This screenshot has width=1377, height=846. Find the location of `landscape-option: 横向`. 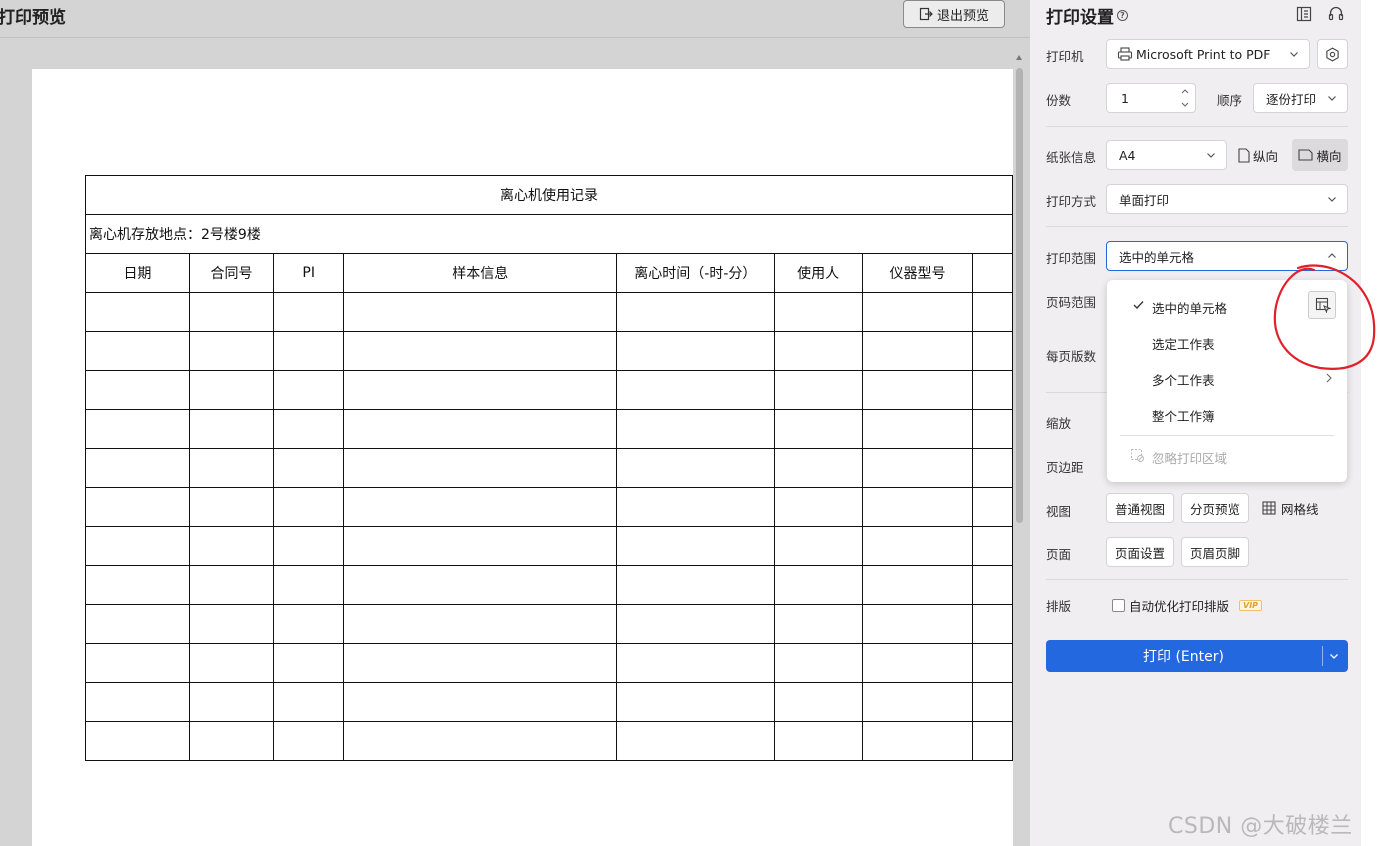

landscape-option: 横向 is located at coordinates (1320, 155).